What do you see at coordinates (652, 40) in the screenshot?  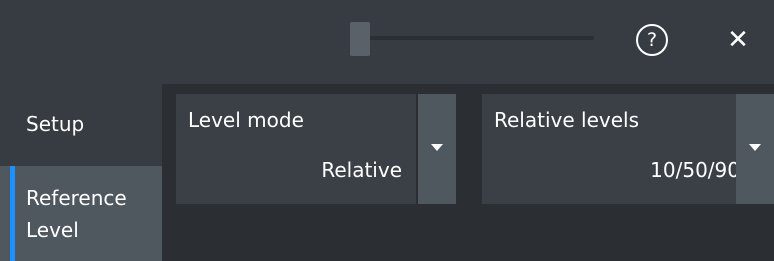 I see `help-icon: ?` at bounding box center [652, 40].